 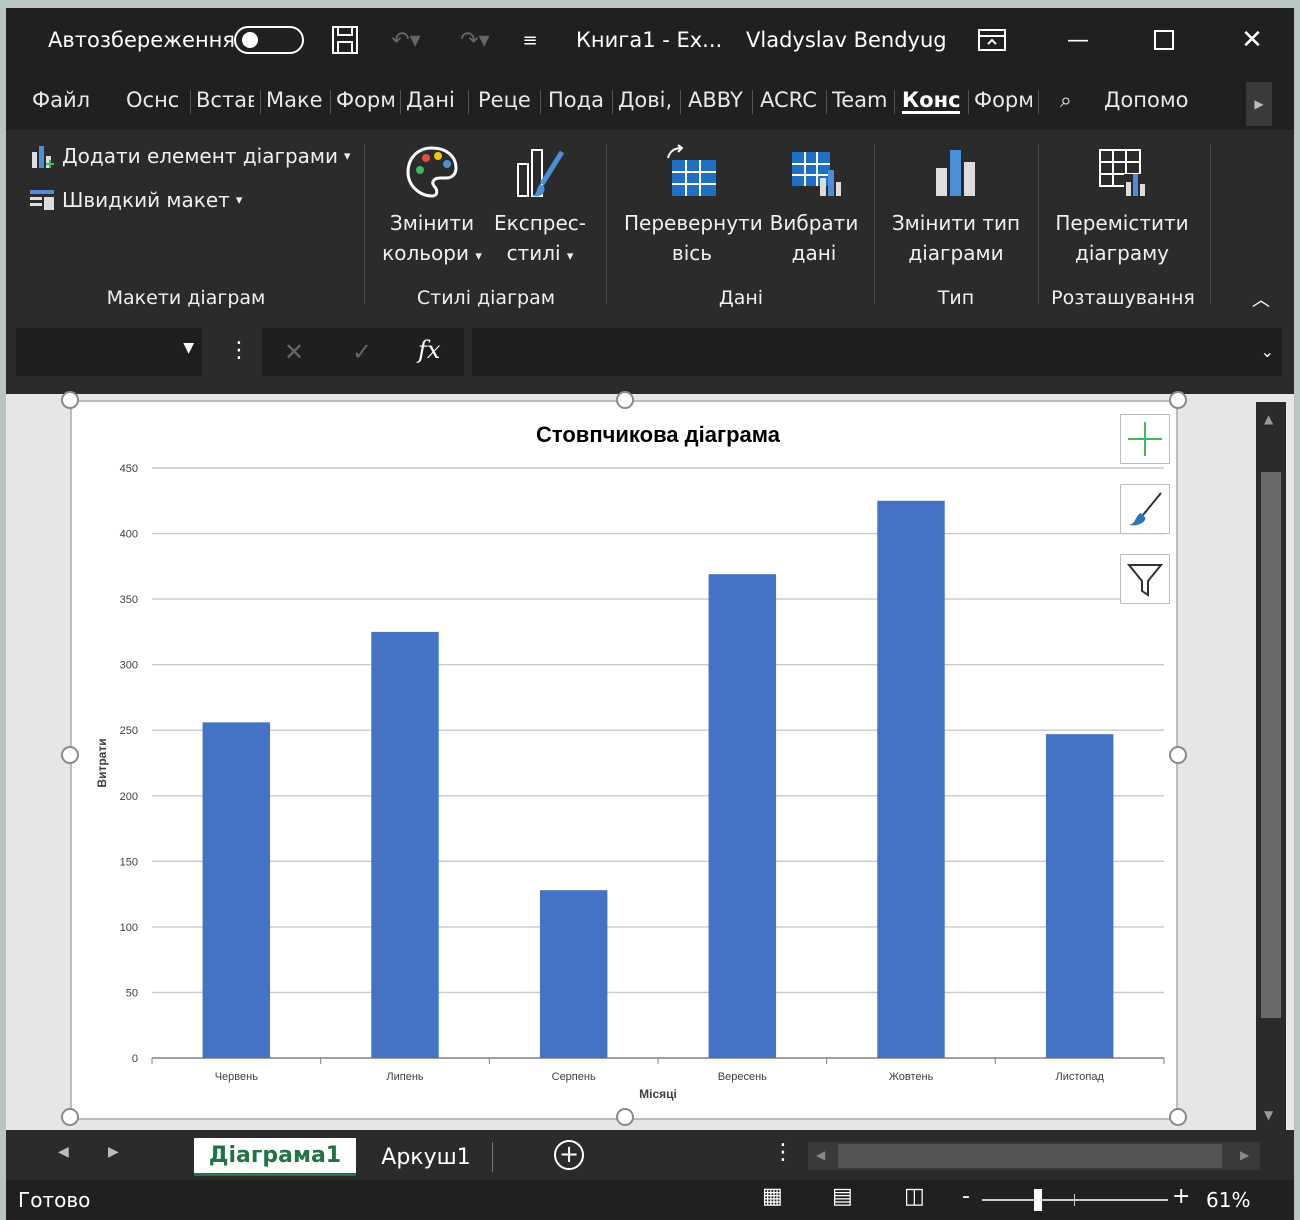 I want to click on more-sheets-icon: ⋮, so click(x=783, y=1152).